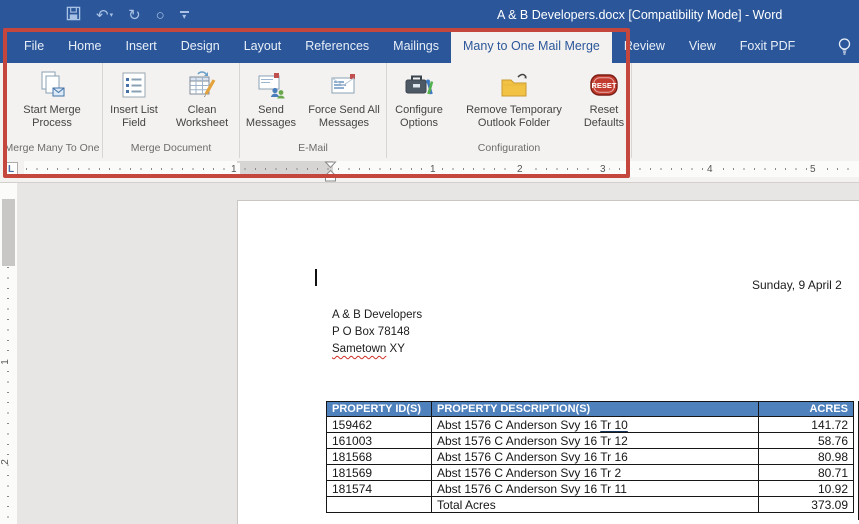 This screenshot has width=859, height=524. What do you see at coordinates (604, 85) in the screenshot?
I see `reset-defaults-icon: RESET` at bounding box center [604, 85].